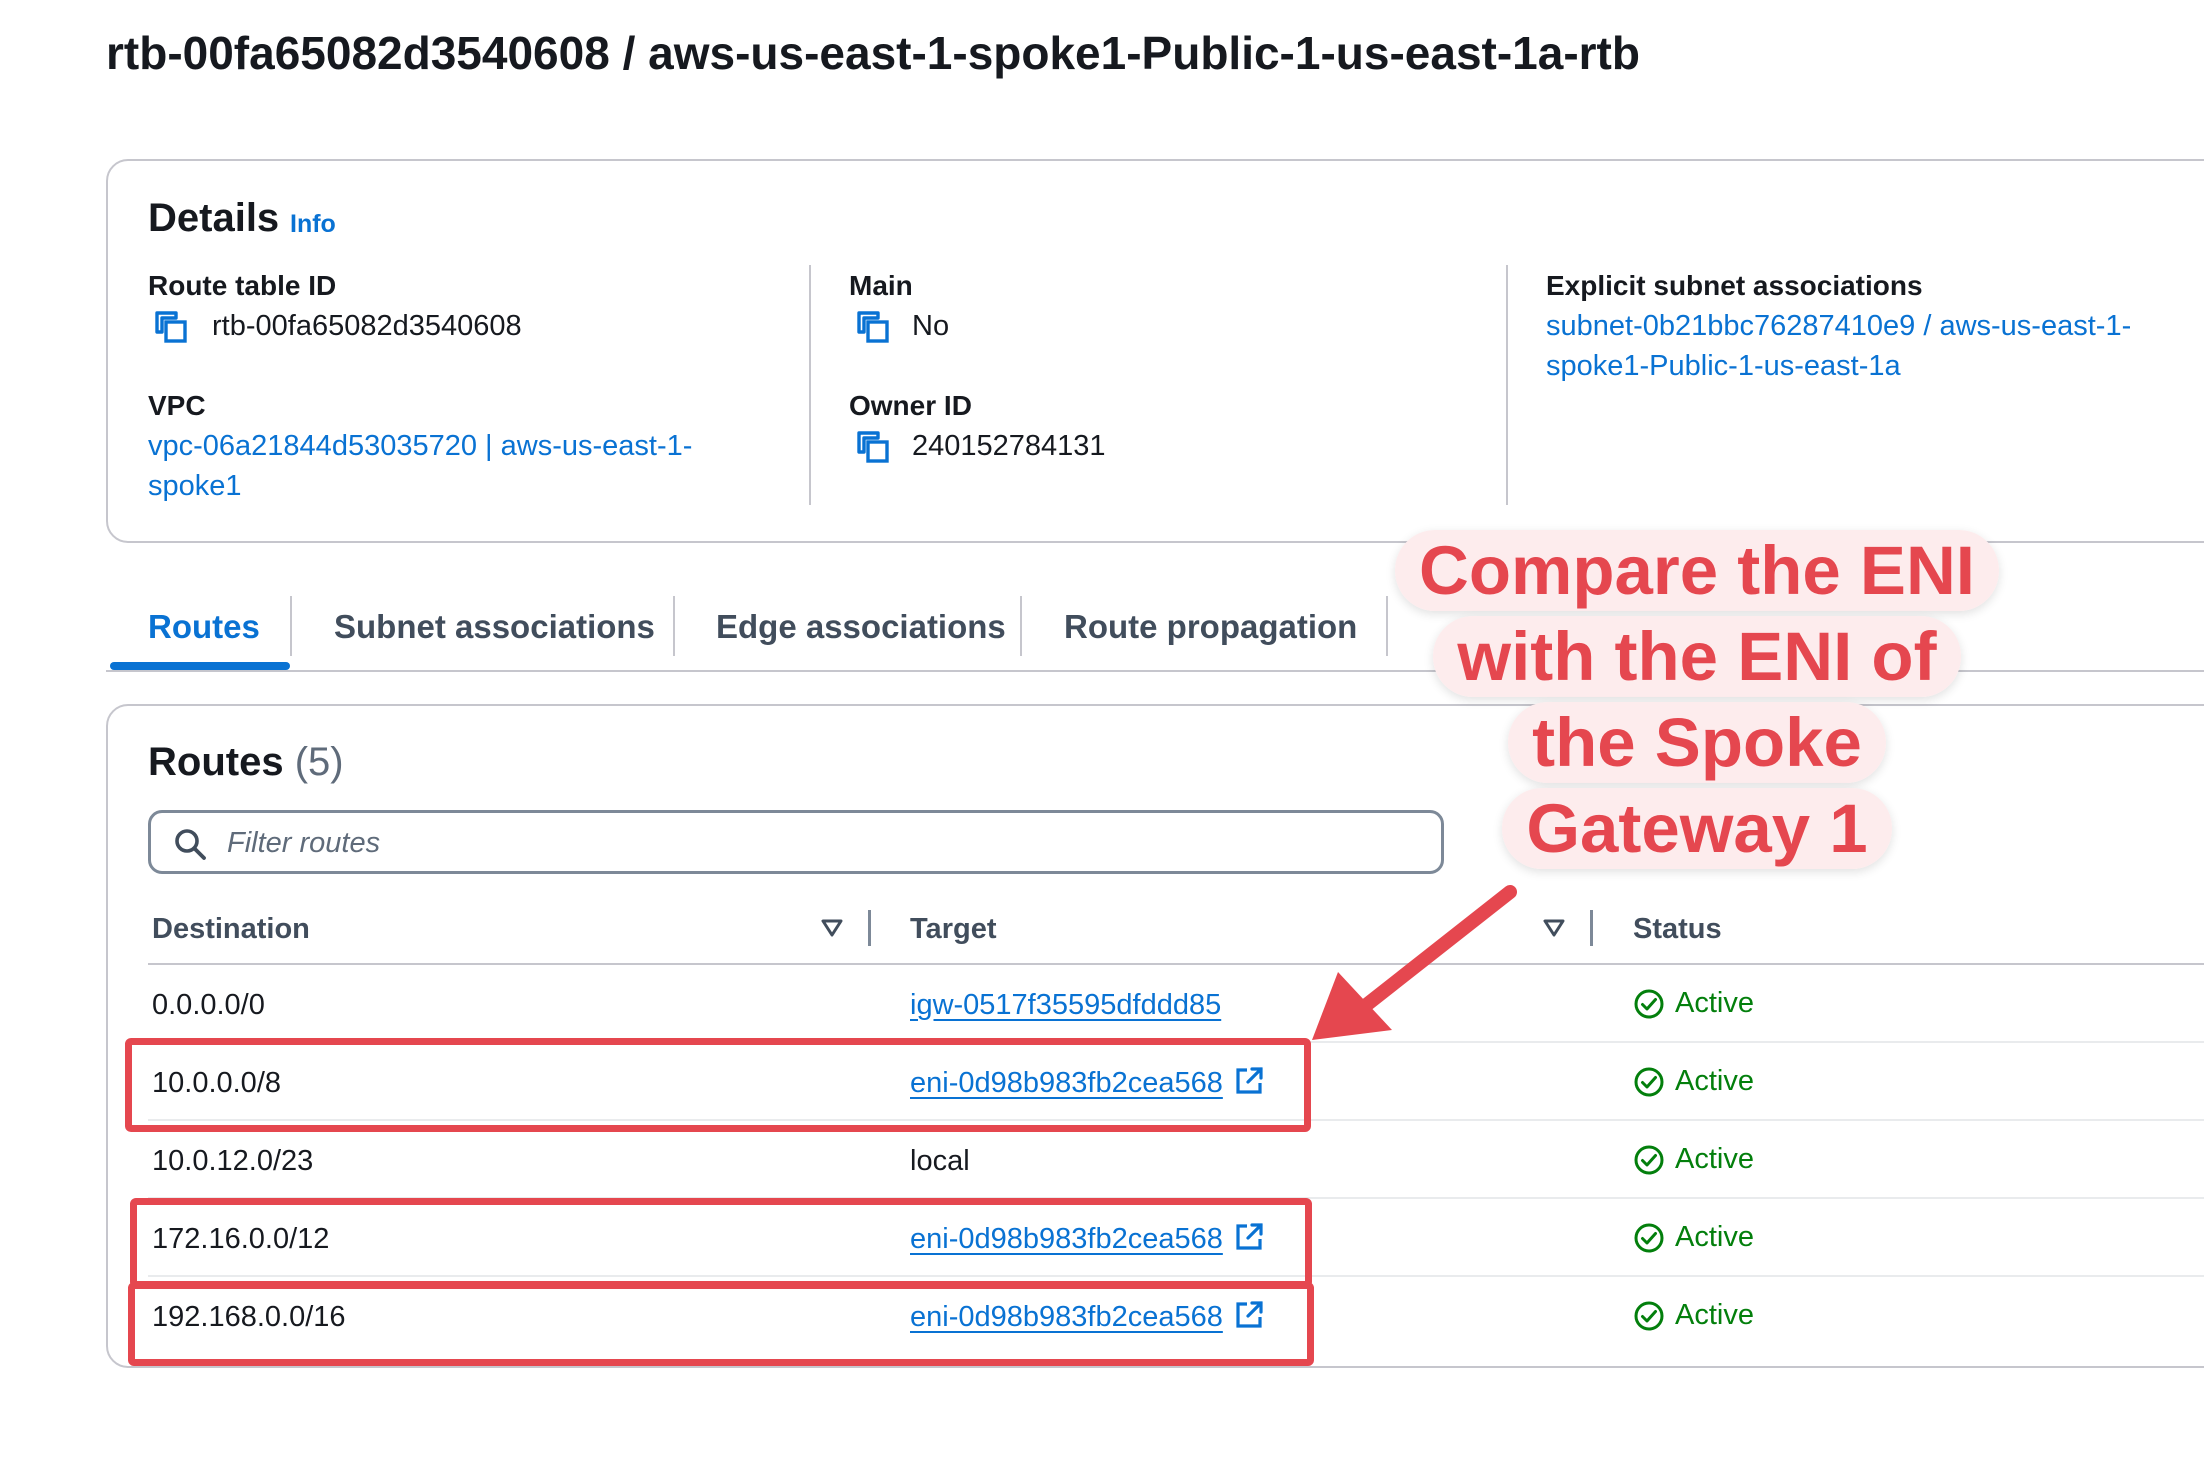 The width and height of the screenshot is (2204, 1462). Describe the element at coordinates (1697, 656) in the screenshot. I see `annotation-line: with the ENI of` at that location.